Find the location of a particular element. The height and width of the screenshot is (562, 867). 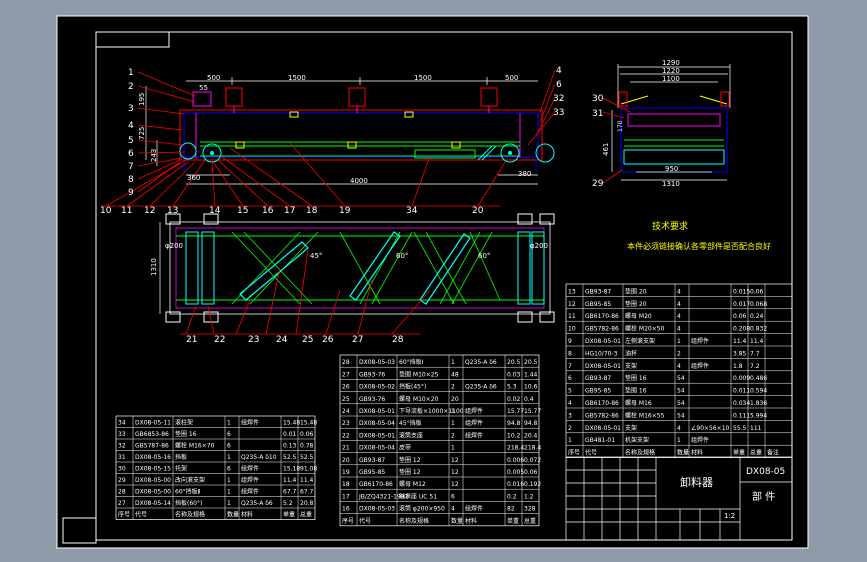

bom-cell: 31 is located at coordinates (122, 457).